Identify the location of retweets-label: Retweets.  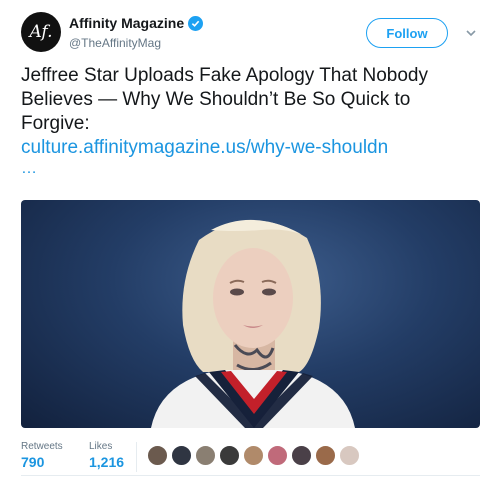
(42, 446).